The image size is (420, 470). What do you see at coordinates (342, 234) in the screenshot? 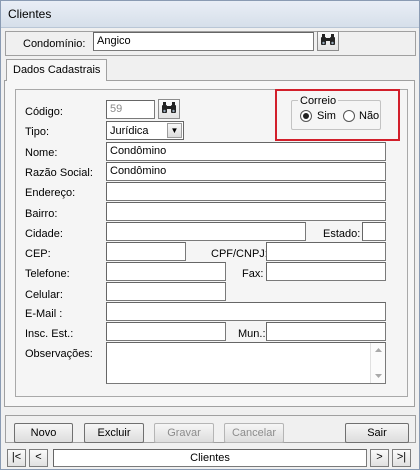
I see `estado-label: Estado:` at bounding box center [342, 234].